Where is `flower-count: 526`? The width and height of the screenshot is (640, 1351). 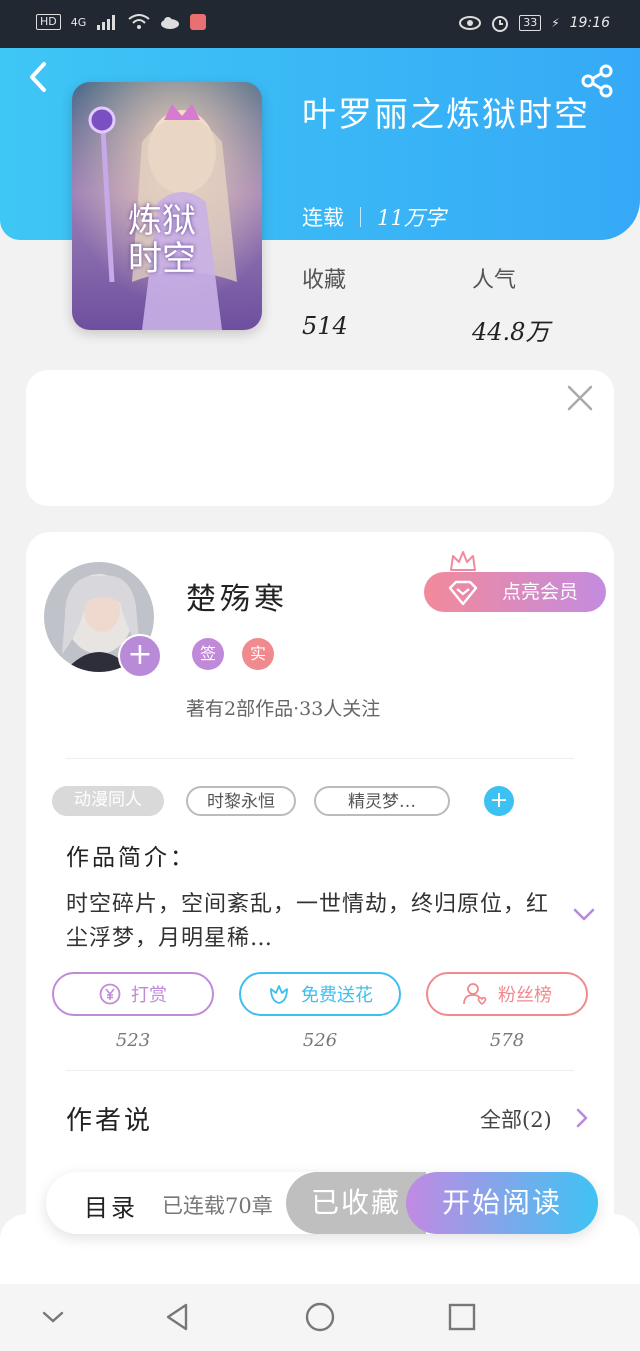 flower-count: 526 is located at coordinates (320, 1040).